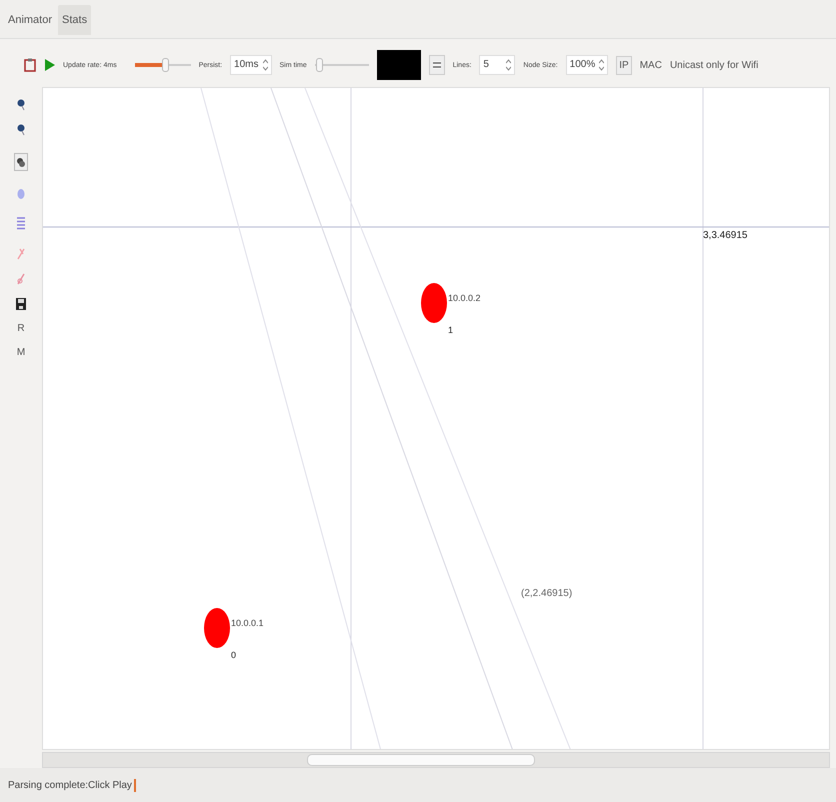 The height and width of the screenshot is (802, 836). I want to click on node-ip-label: 10.0.0.2, so click(464, 298).